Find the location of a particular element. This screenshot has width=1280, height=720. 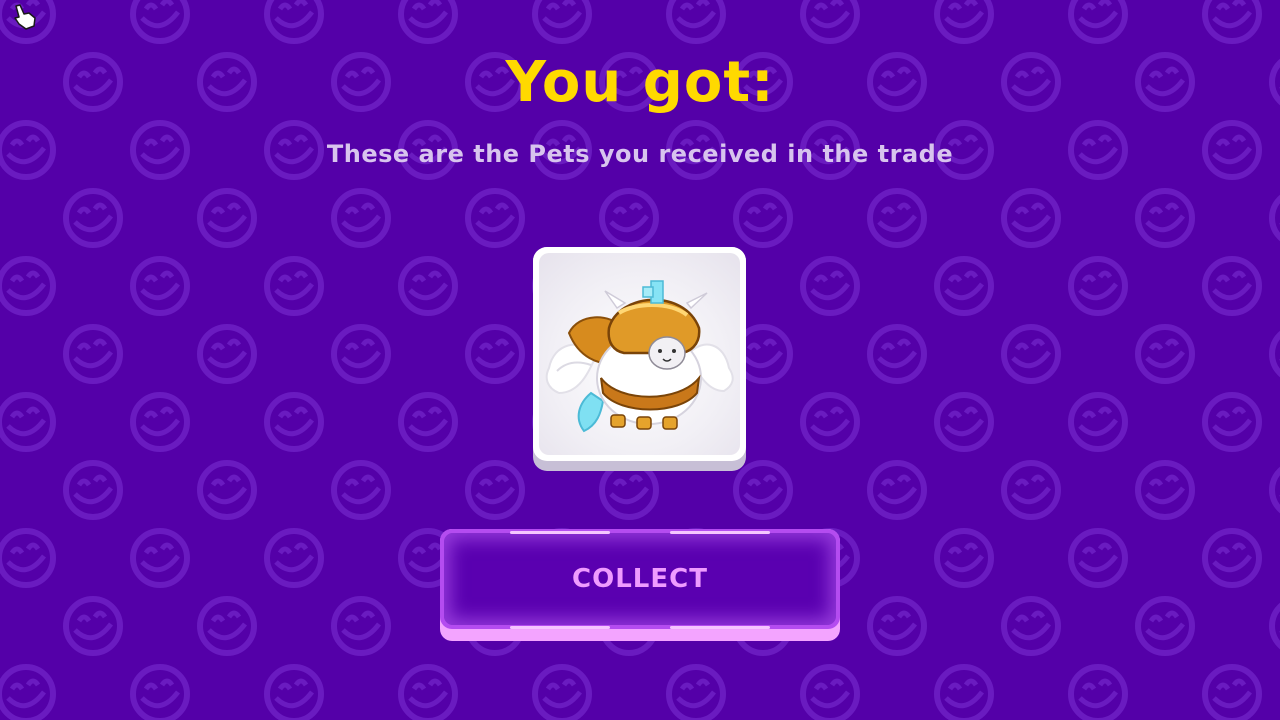

armored-golden-pet-icon is located at coordinates (639, 356).